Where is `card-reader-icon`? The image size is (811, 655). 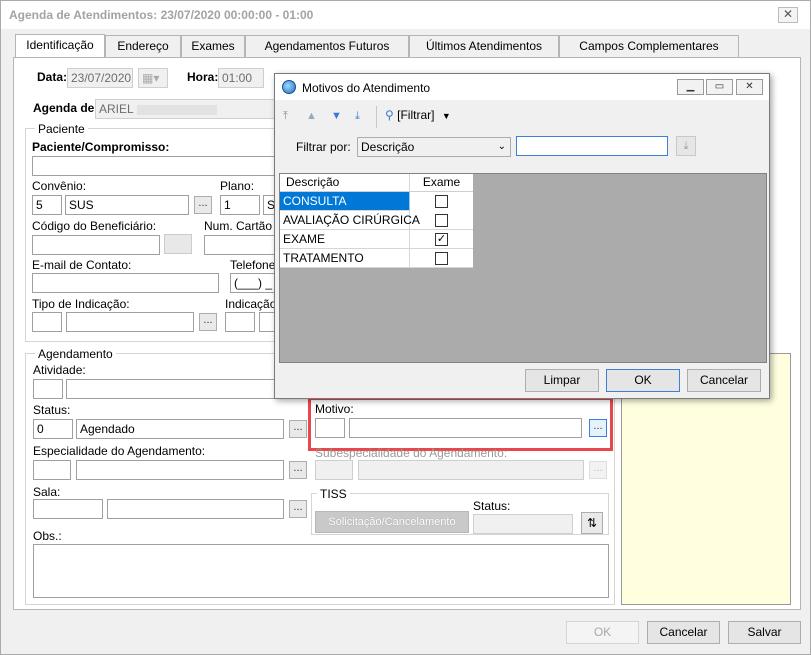 card-reader-icon is located at coordinates (178, 244).